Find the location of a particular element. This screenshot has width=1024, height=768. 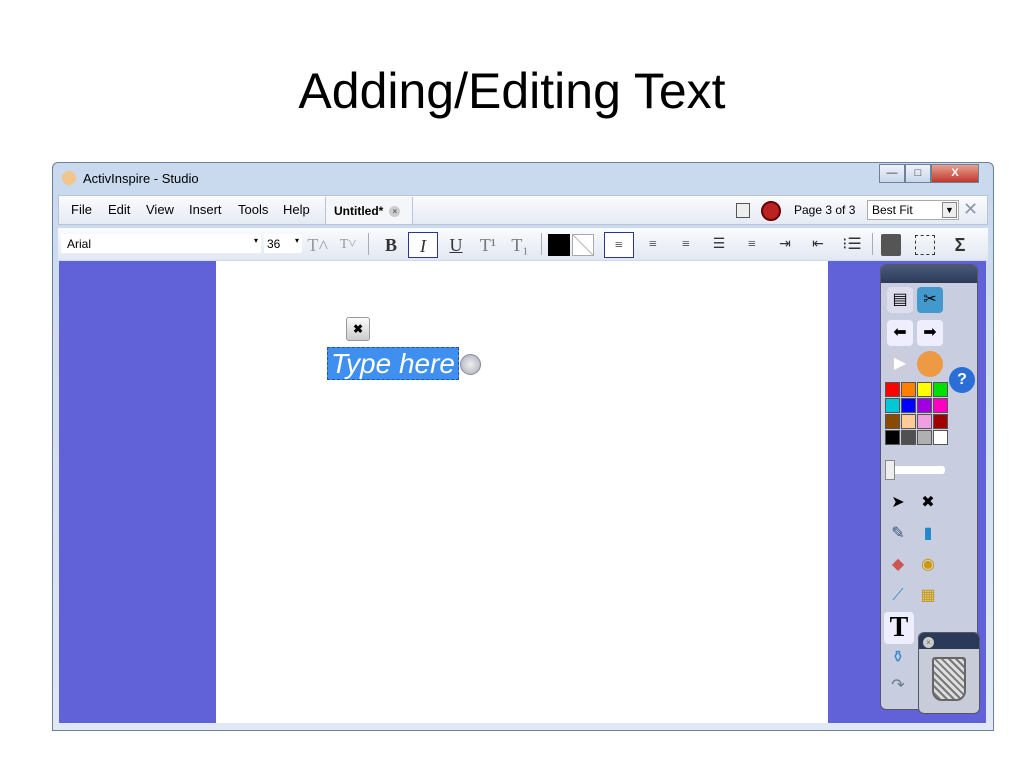

font-size-select: 36 ▾ is located at coordinates (283, 243).